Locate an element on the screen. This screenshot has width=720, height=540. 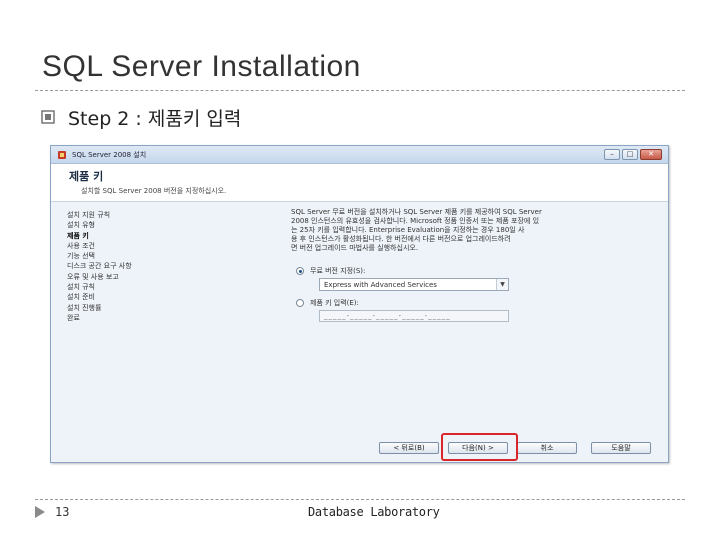
dialog-titlebar: SQL Server 2008 설치 – □ ✕ is located at coordinates (359, 155).